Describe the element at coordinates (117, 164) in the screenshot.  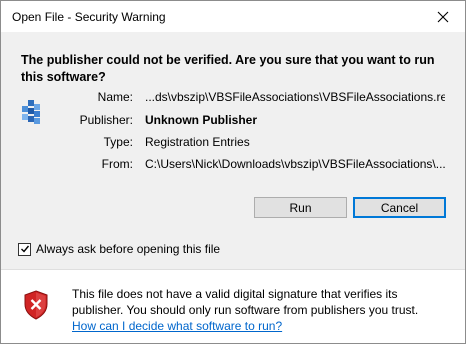
I see `field-label: From:` at that location.